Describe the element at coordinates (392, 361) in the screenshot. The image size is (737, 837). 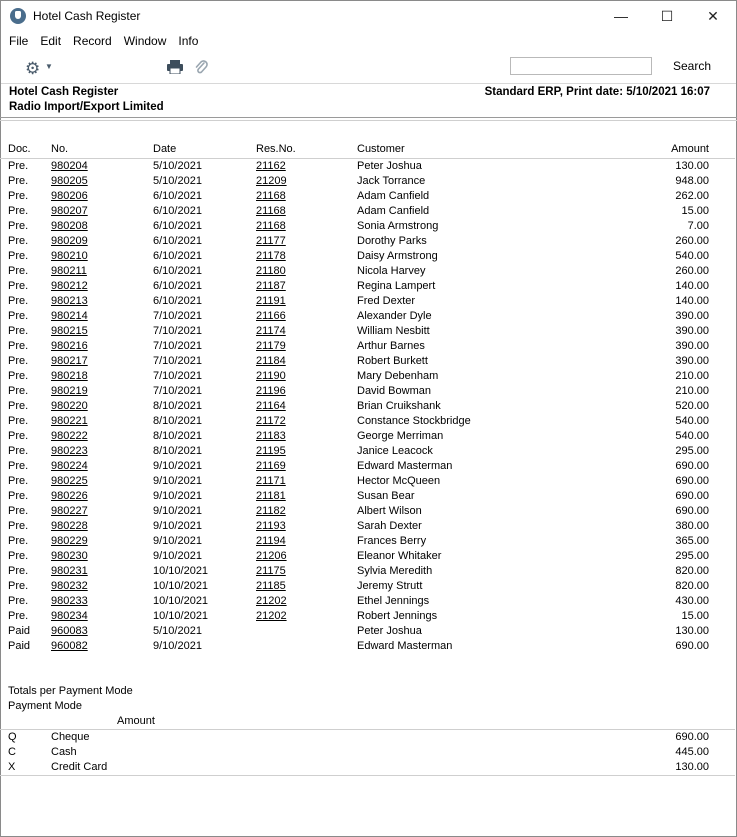
I see `customer-cell: Robert Burkett` at that location.